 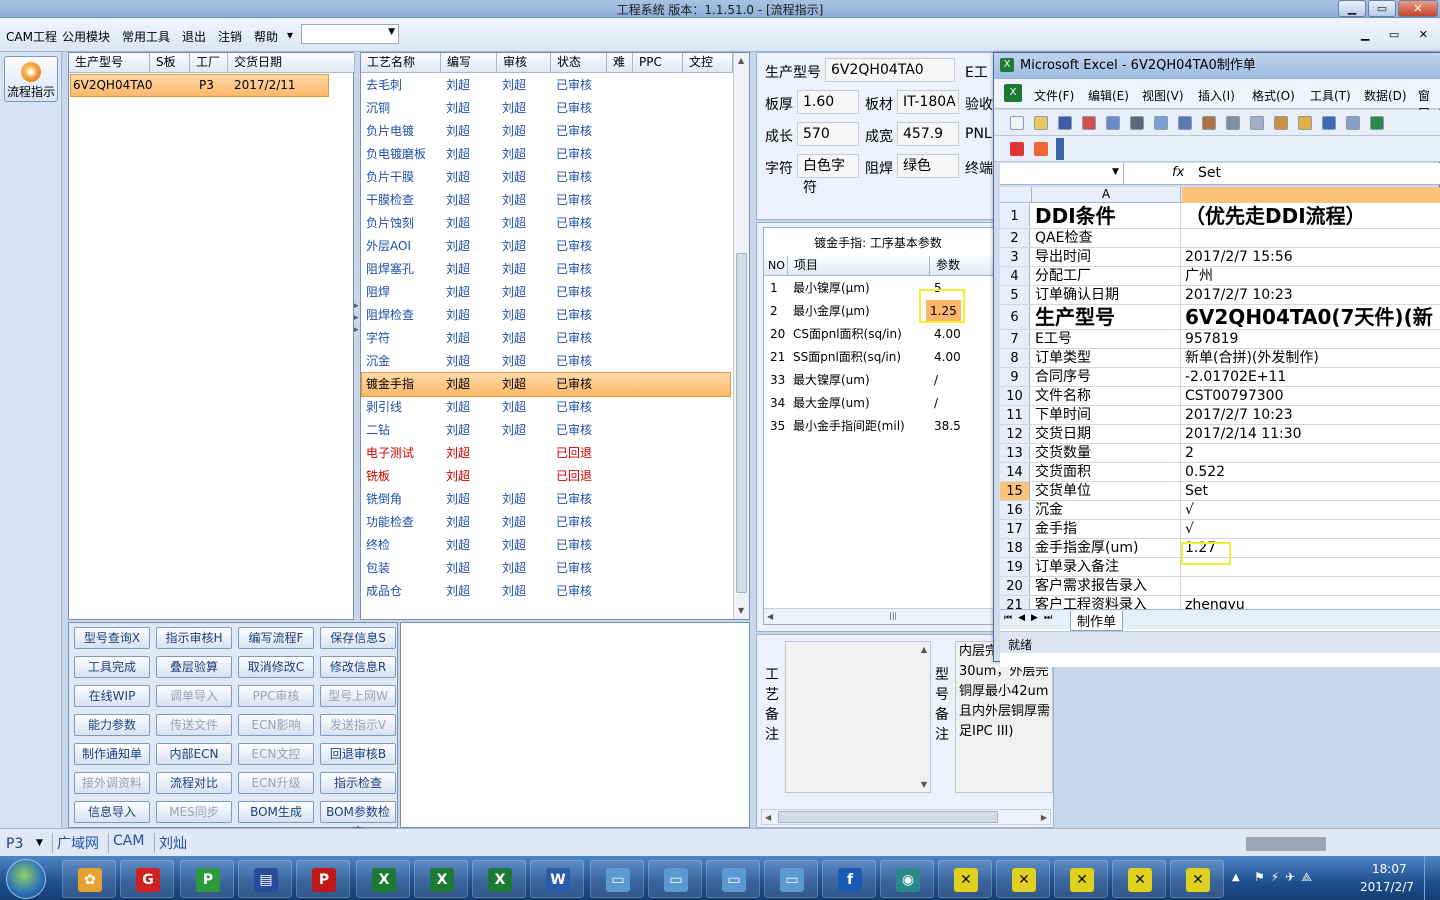 I want to click on row-number: 7, so click(x=1015, y=339).